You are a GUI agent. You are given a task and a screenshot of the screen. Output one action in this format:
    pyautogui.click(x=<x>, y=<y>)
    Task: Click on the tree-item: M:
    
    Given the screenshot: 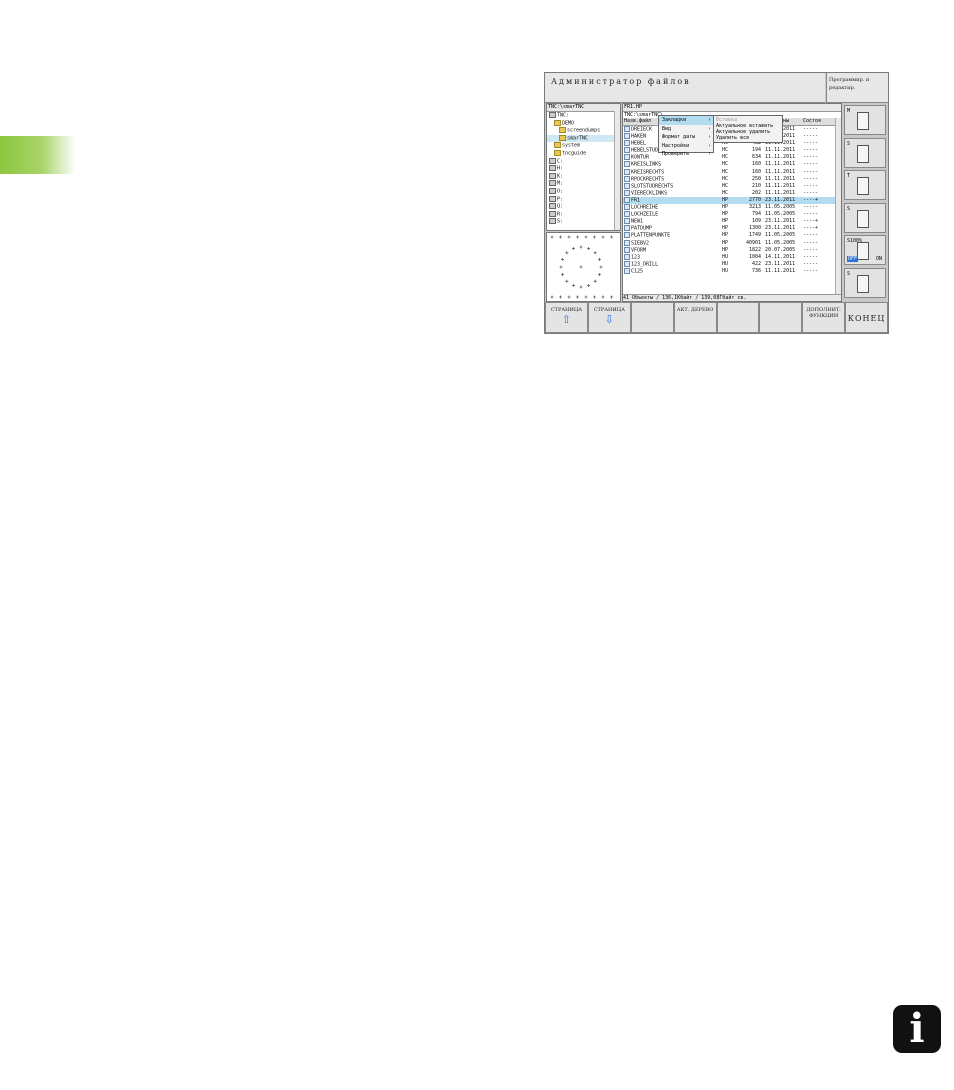 What is the action you would take?
    pyautogui.click(x=583, y=184)
    